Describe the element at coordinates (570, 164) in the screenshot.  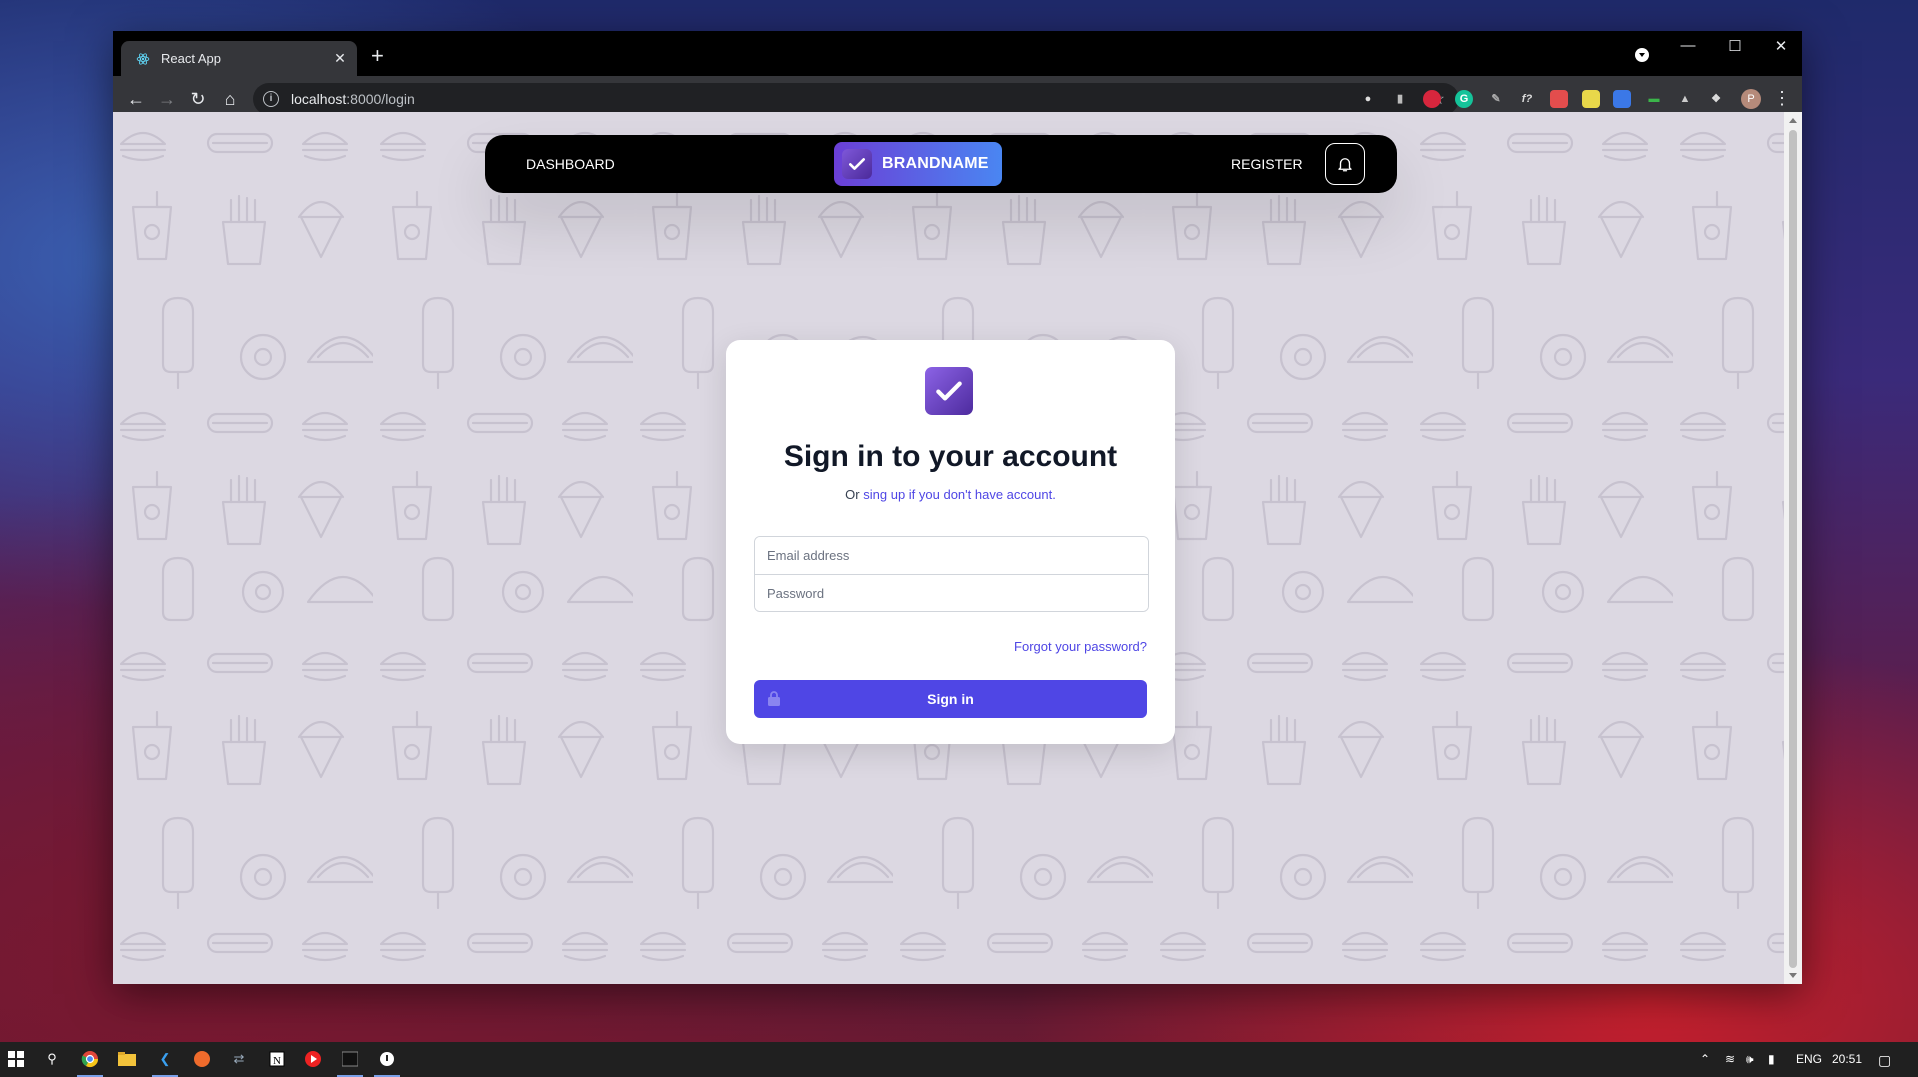
I see `nav-dashboard-link: DASHBOARD` at that location.